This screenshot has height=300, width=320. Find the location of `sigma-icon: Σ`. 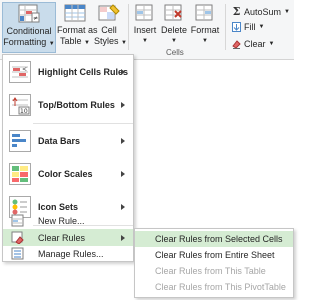

sigma-icon: Σ is located at coordinates (236, 11).